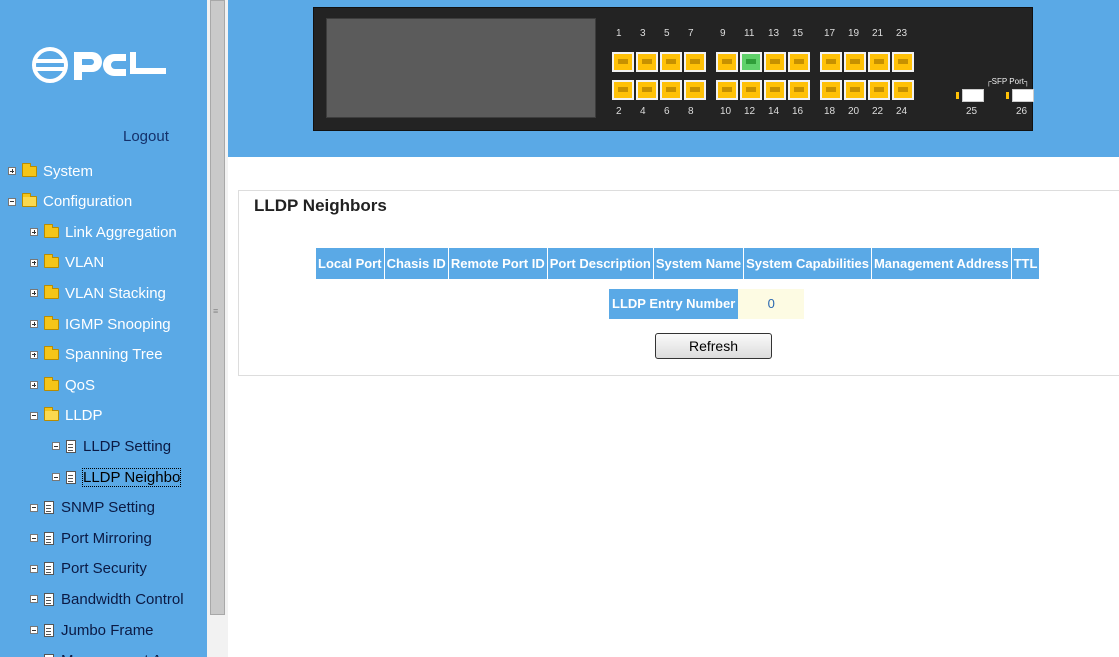  I want to click on port-number-label: 8, so click(691, 111).